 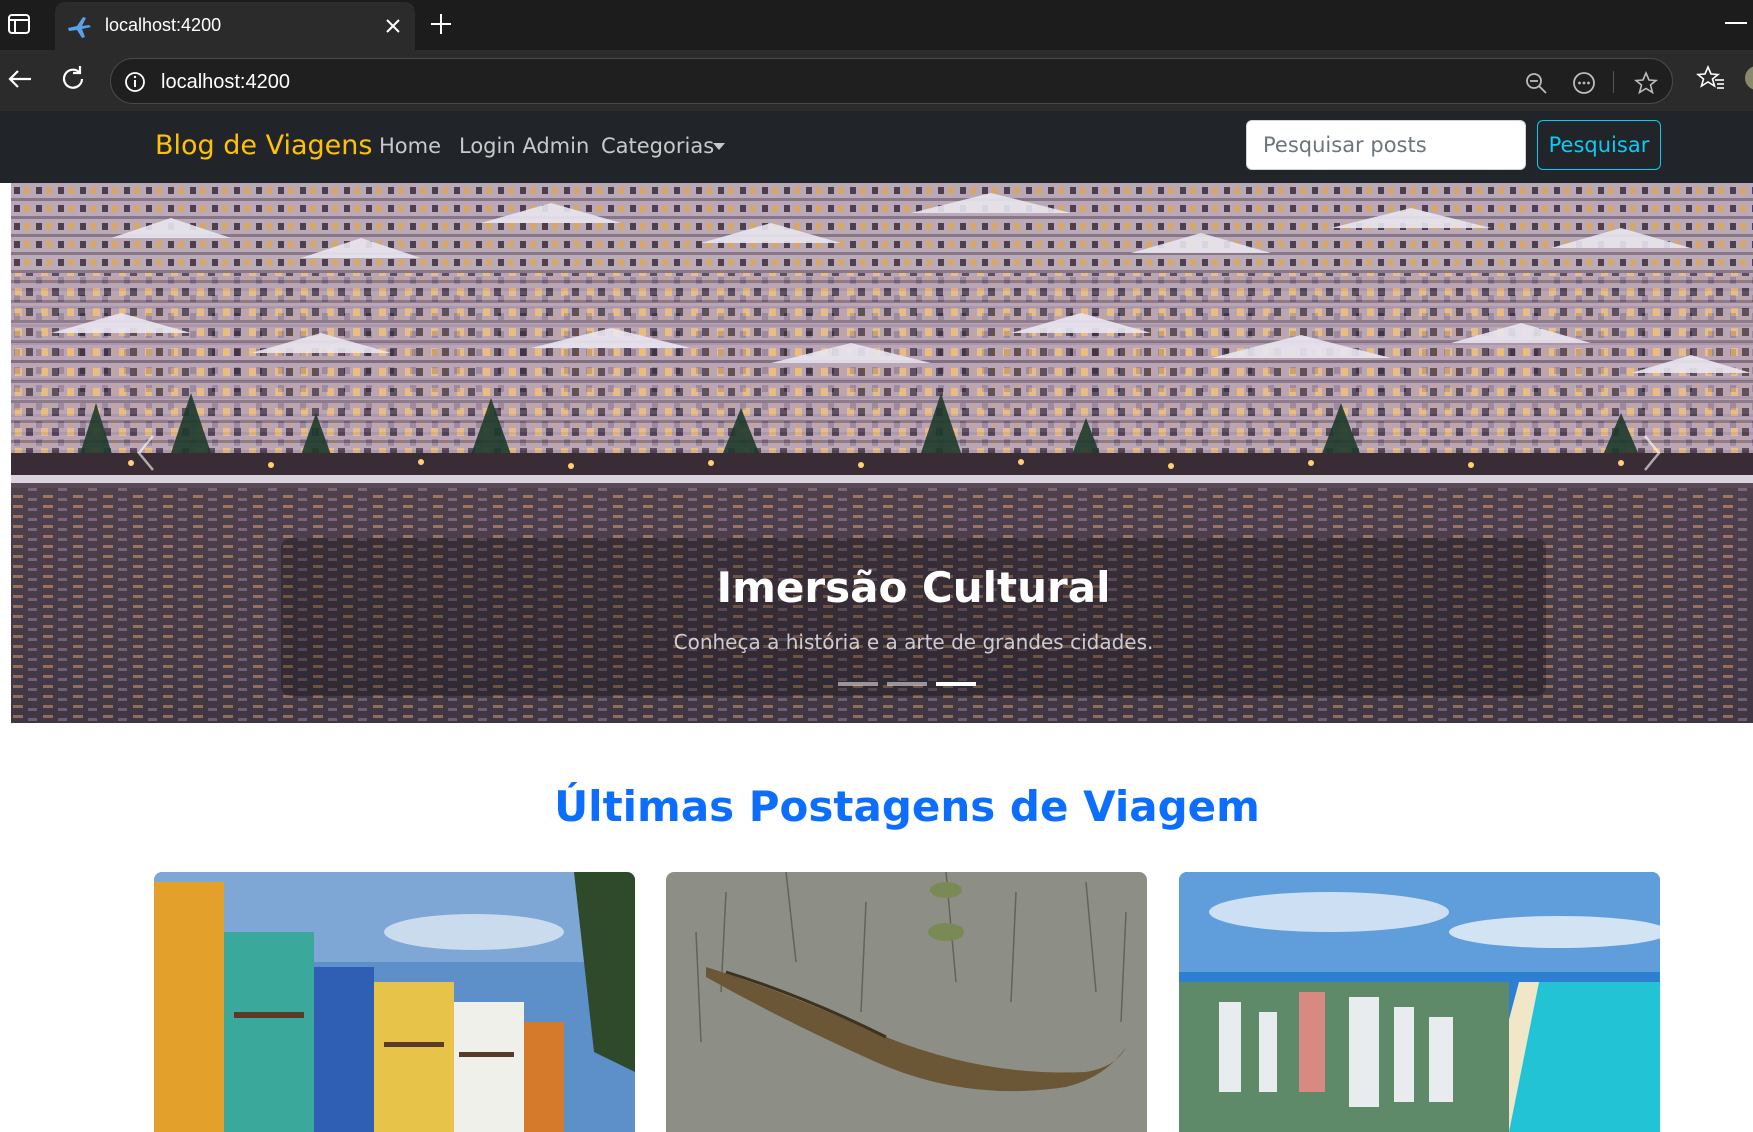 I want to click on address-bar-divider, so click(x=1613, y=82).